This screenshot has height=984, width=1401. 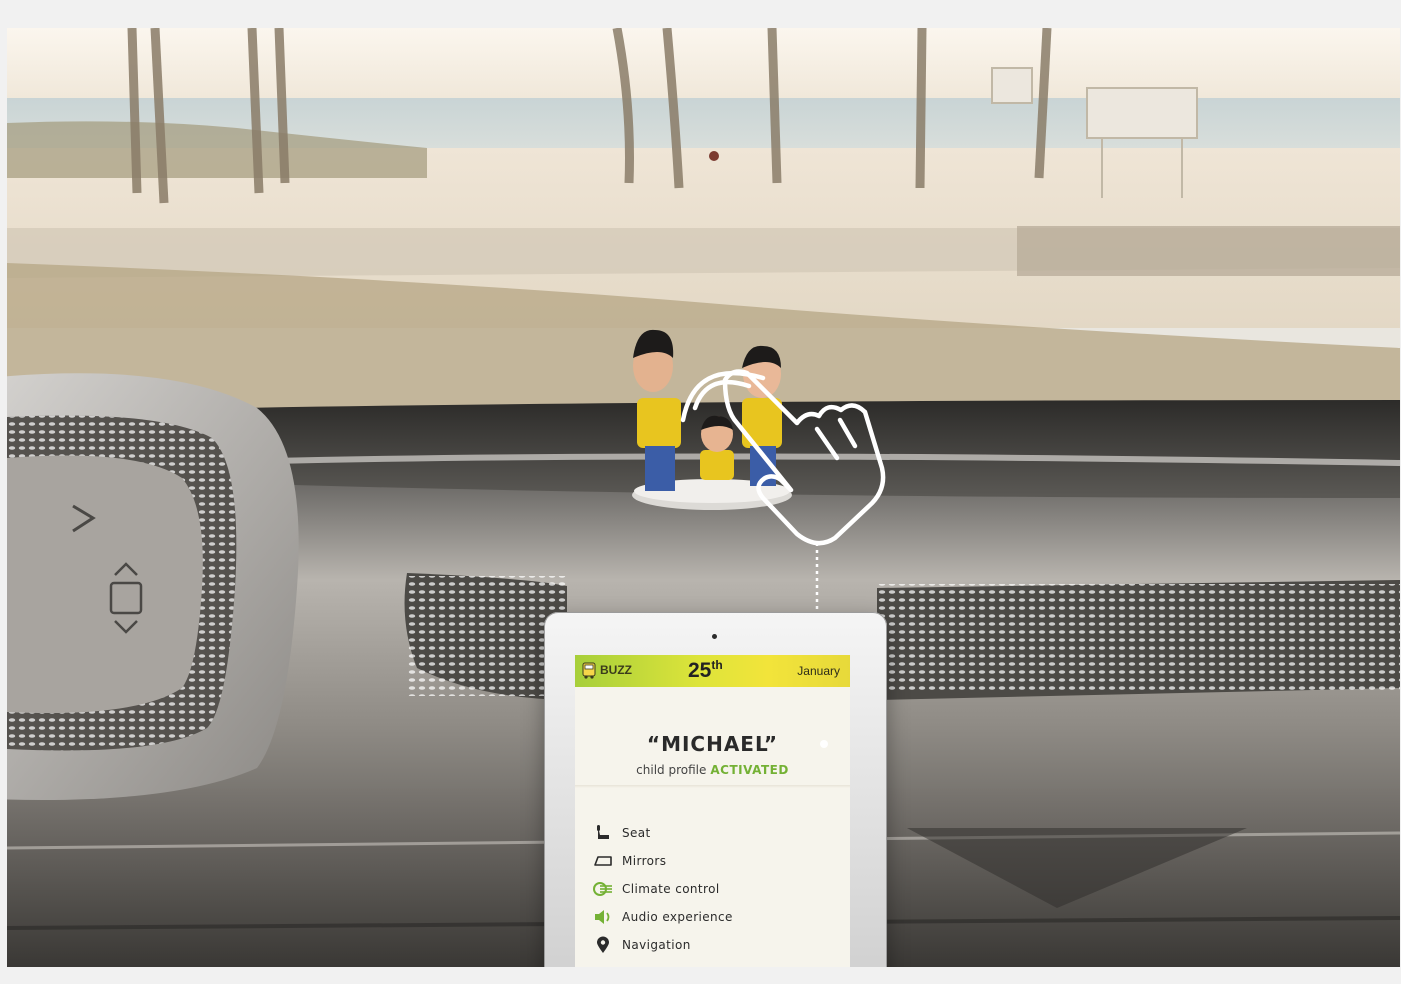 I want to click on menu-item-seat: Seat, so click(x=662, y=833).